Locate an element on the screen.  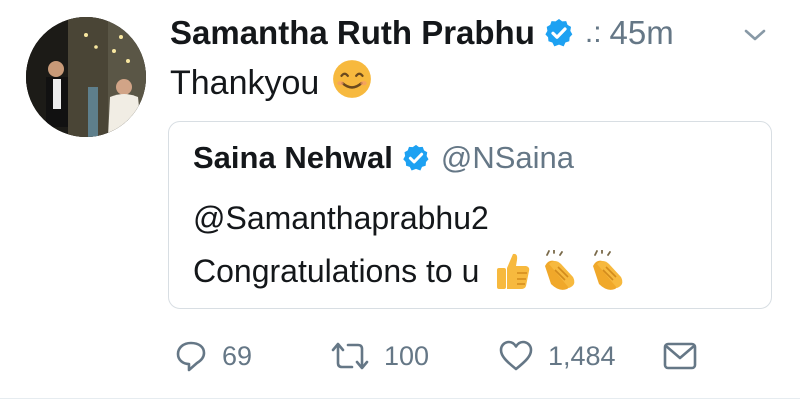
retweet-count: 100 is located at coordinates (407, 355).